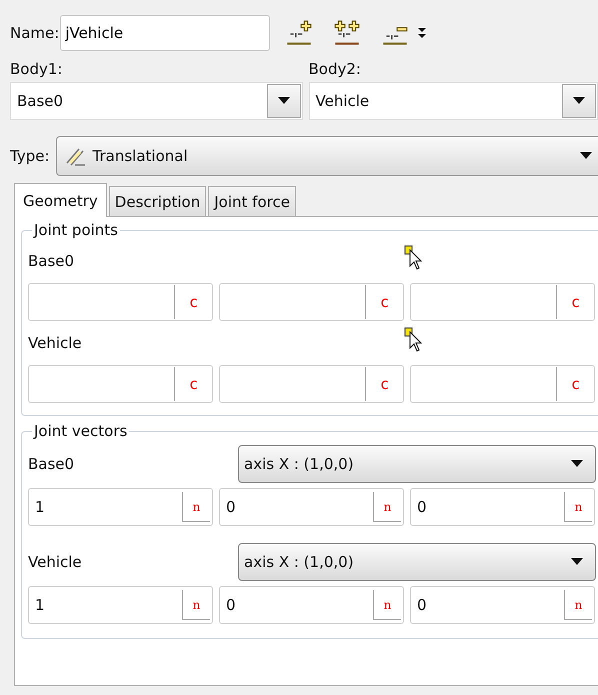  I want to click on body-dropdown: Vehicle, so click(453, 101).